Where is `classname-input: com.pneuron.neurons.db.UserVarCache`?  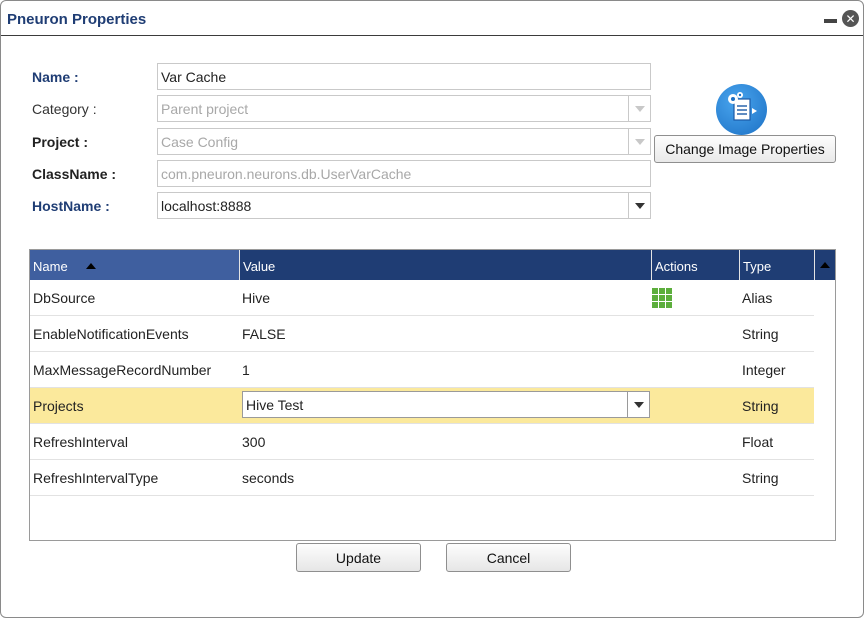
classname-input: com.pneuron.neurons.db.UserVarCache is located at coordinates (404, 173).